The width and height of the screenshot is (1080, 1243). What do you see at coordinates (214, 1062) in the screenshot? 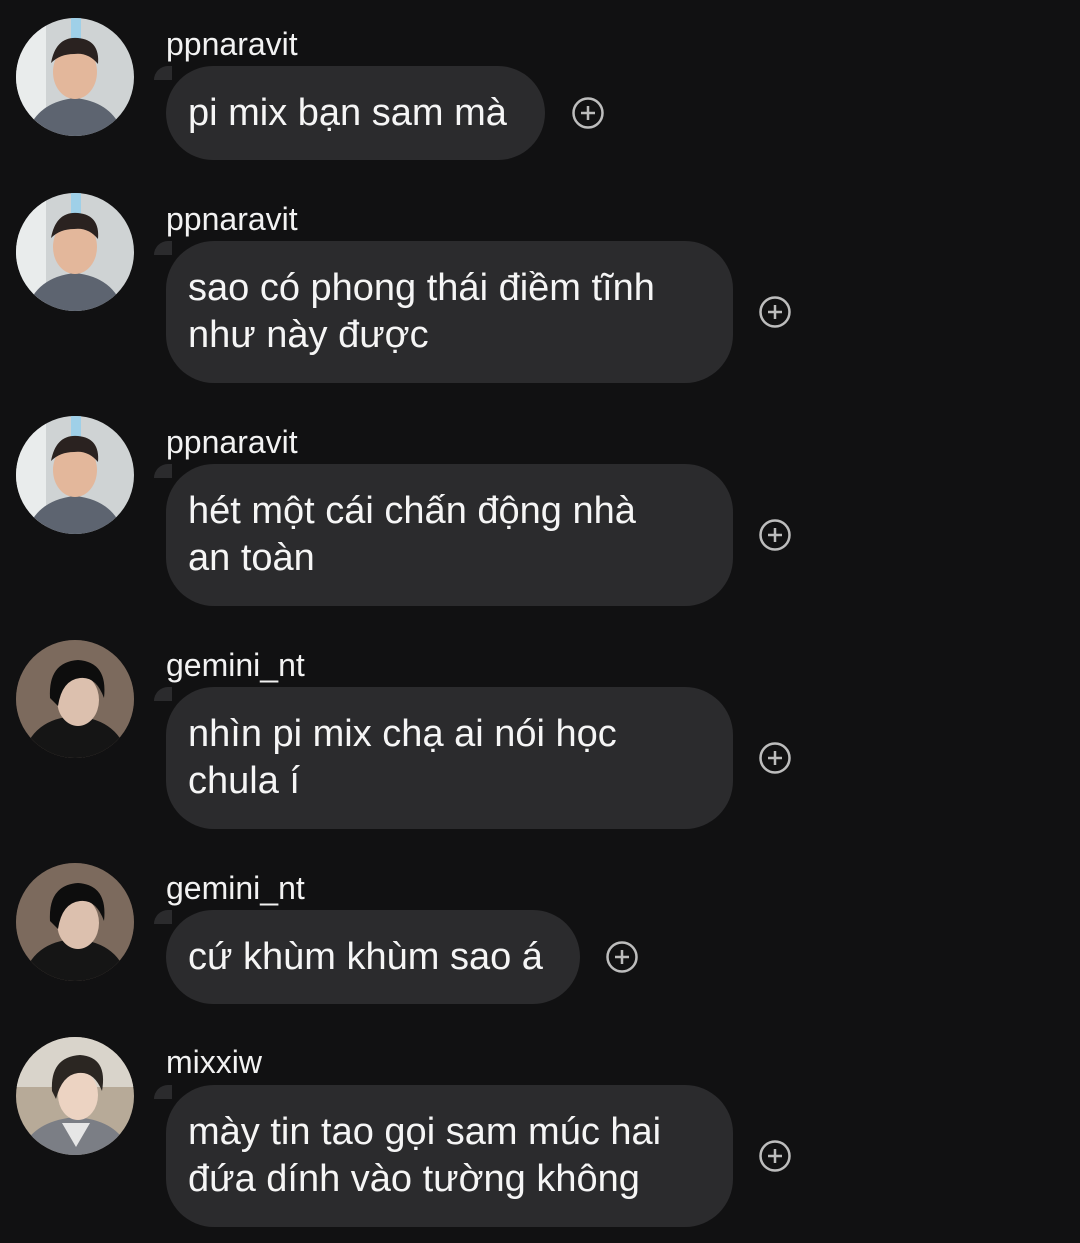
I see `username: mixxiw` at bounding box center [214, 1062].